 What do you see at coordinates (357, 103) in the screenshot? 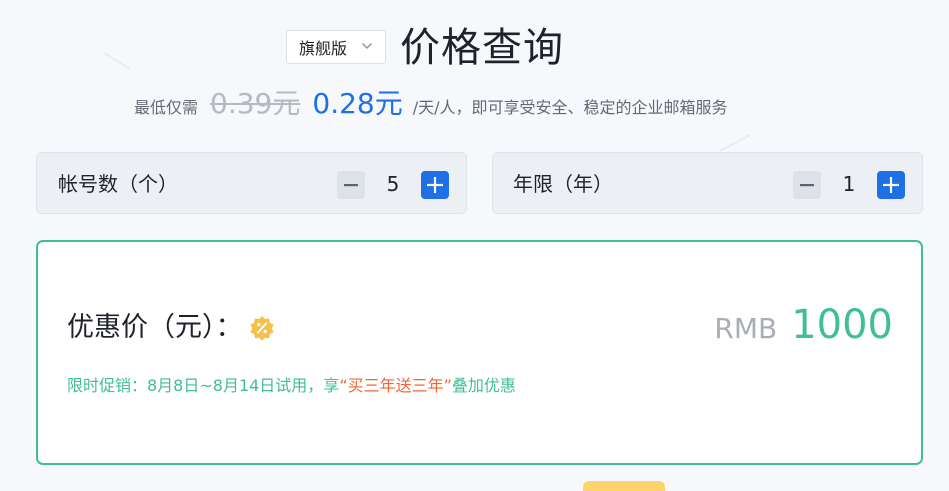
I see `new-price: 0.28元` at bounding box center [357, 103].